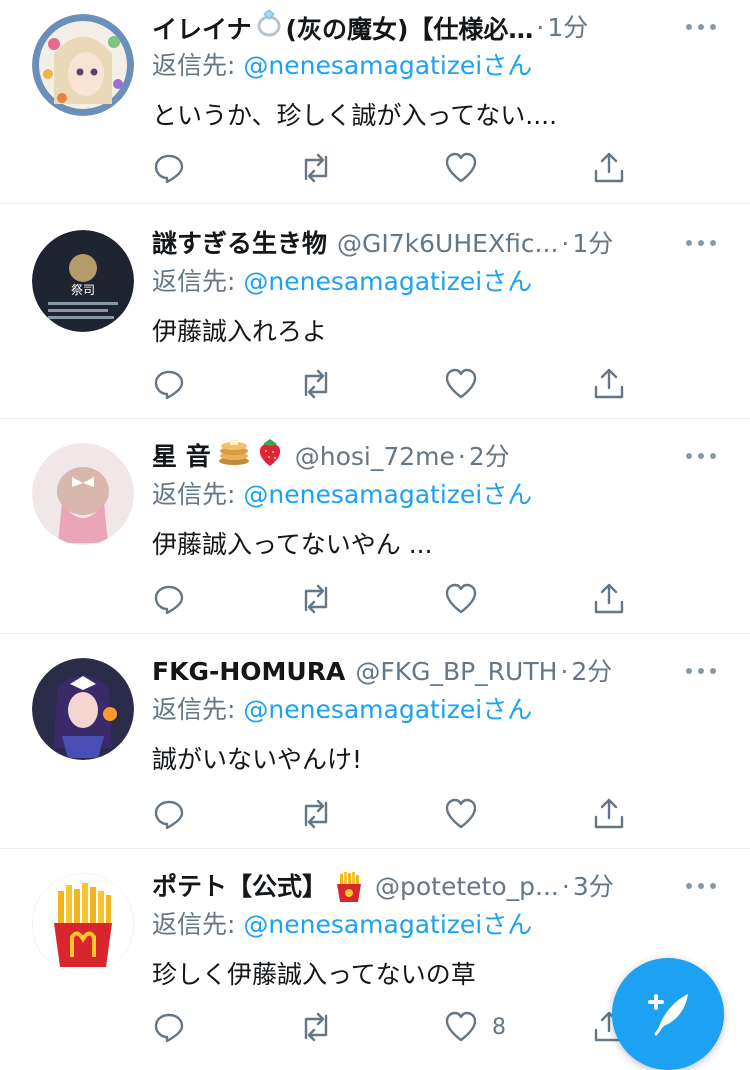  I want to click on tweet-text: 誠がいないやんけ!, so click(257, 759).